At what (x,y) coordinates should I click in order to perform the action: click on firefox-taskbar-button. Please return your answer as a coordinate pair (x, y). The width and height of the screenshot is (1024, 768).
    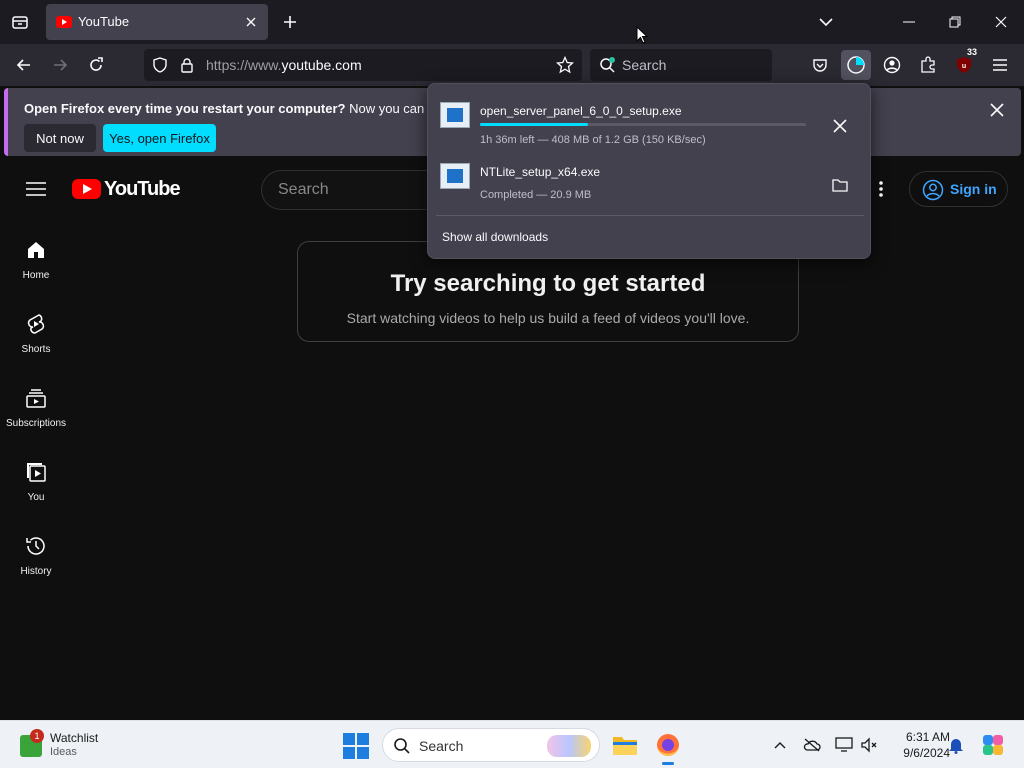
    Looking at the image, I should click on (668, 747).